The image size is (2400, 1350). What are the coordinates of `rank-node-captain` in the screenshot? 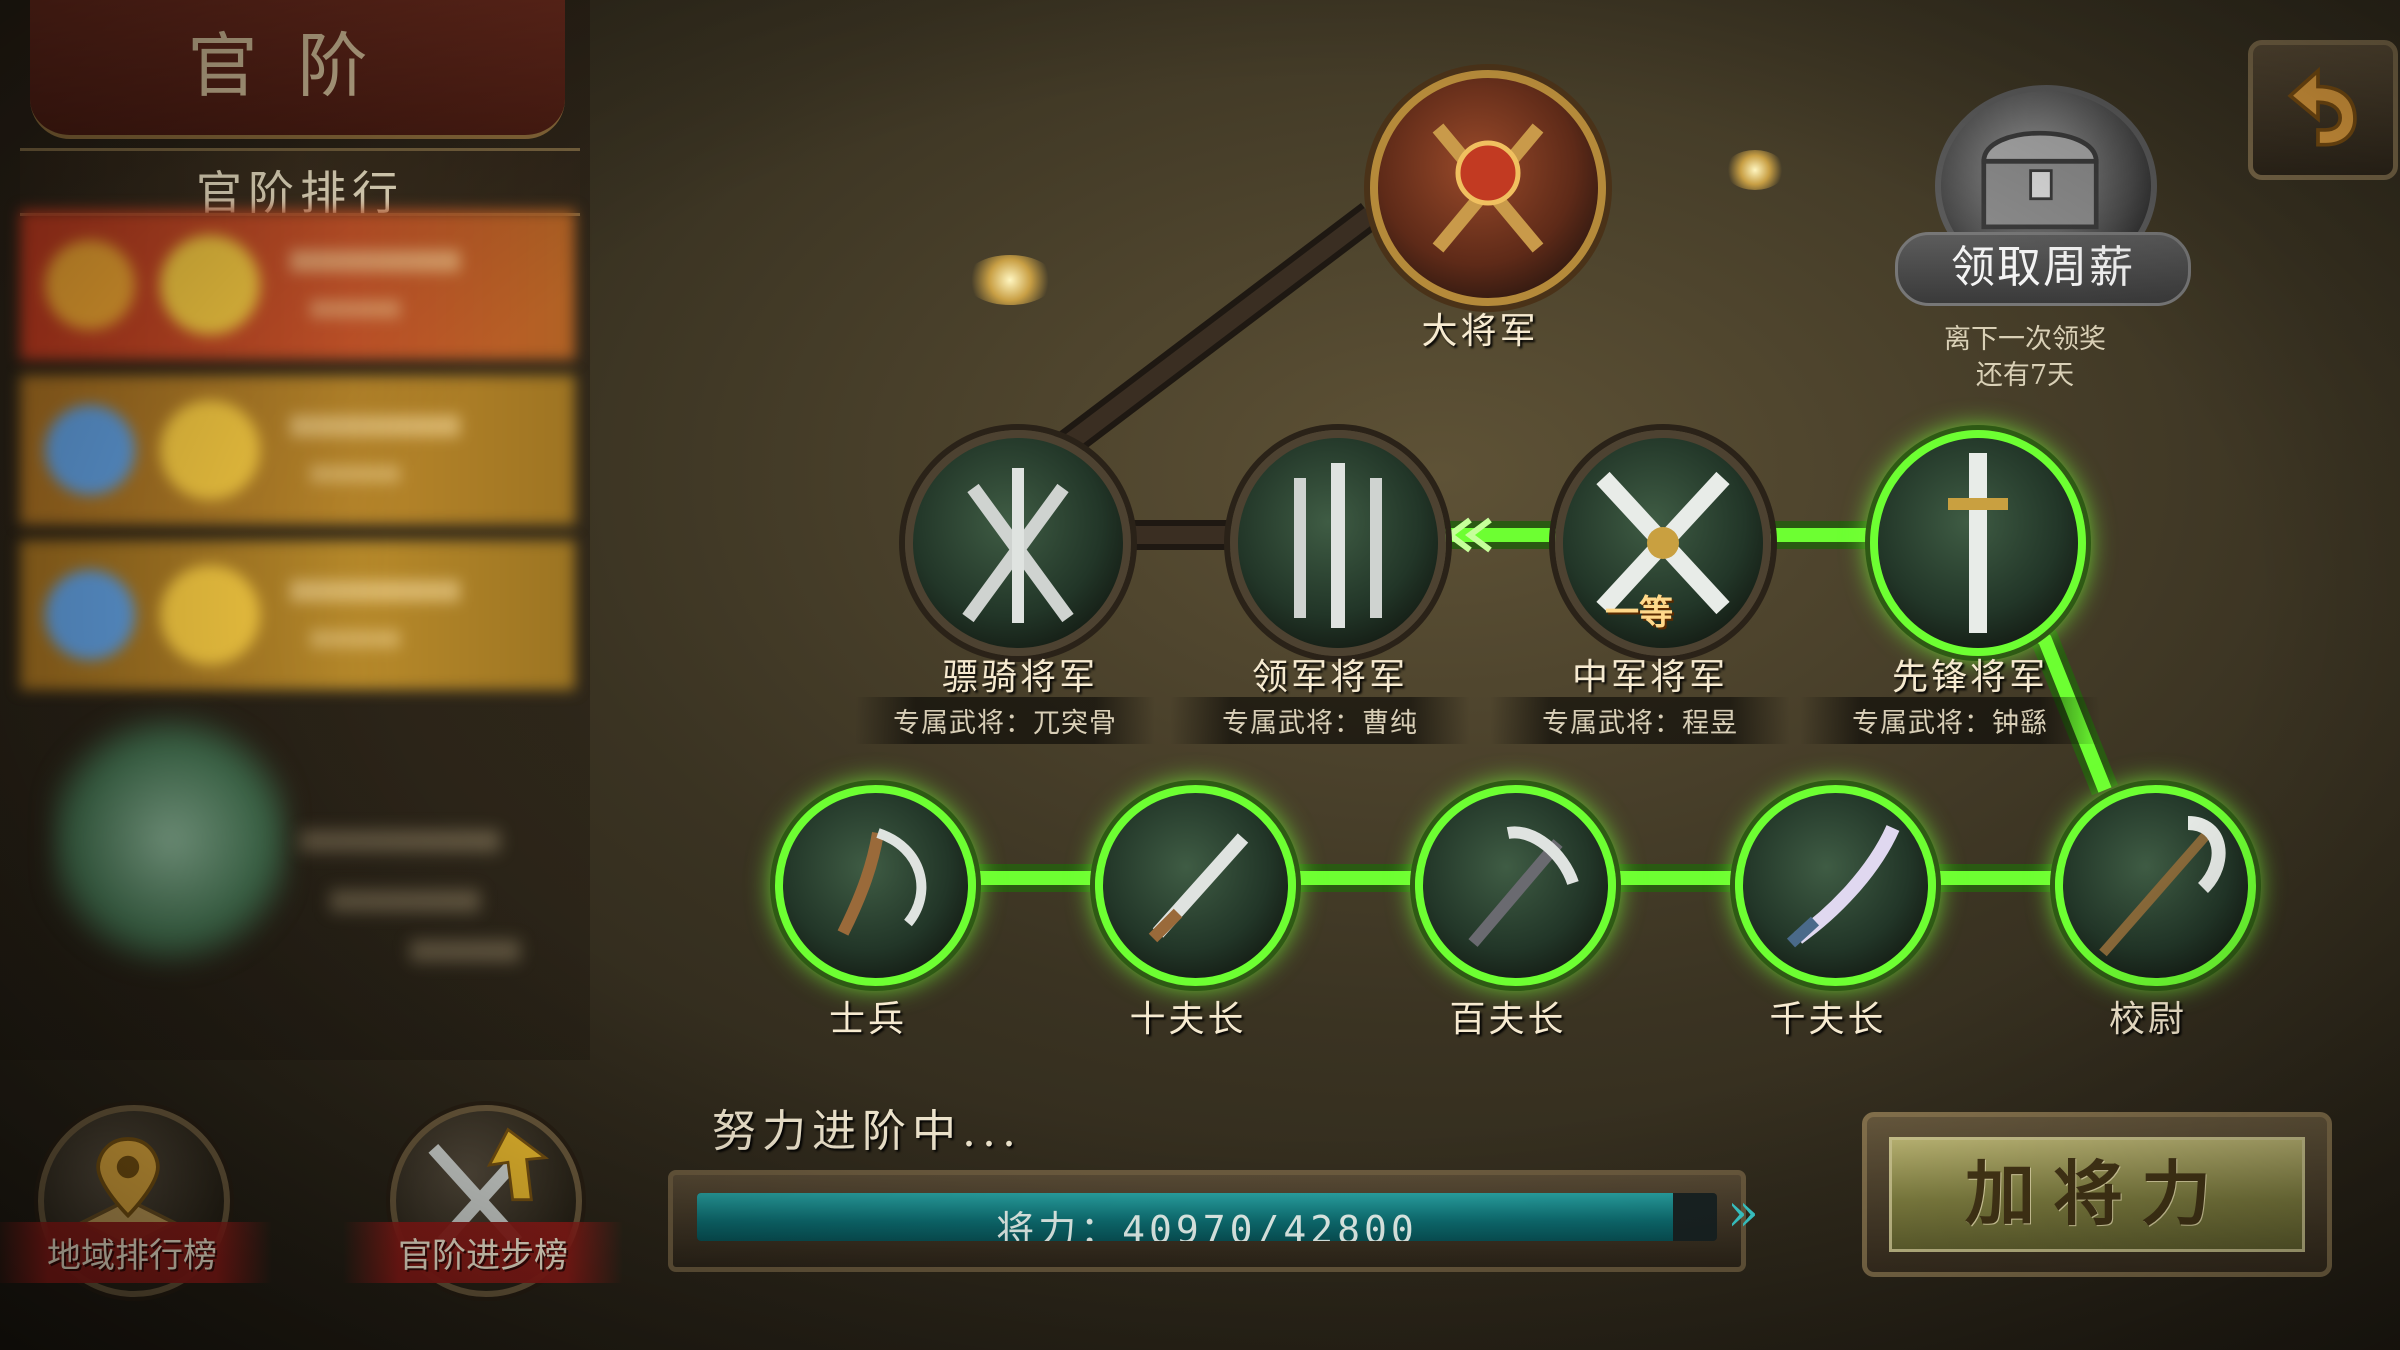 It's located at (2155, 885).